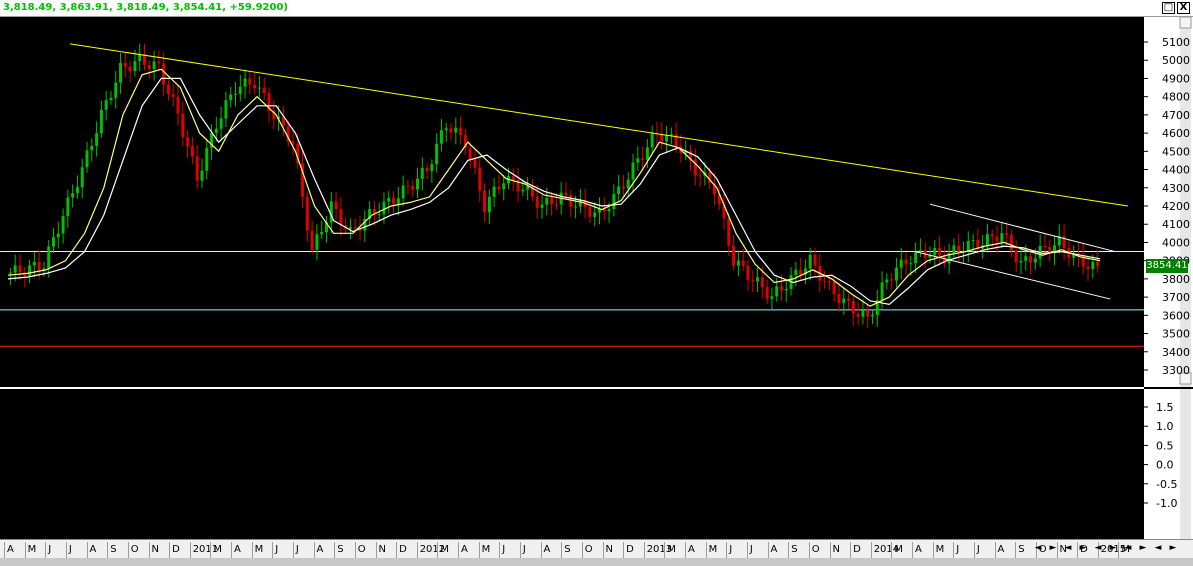  I want to click on horizontal-scrollbar, so click(596, 562).